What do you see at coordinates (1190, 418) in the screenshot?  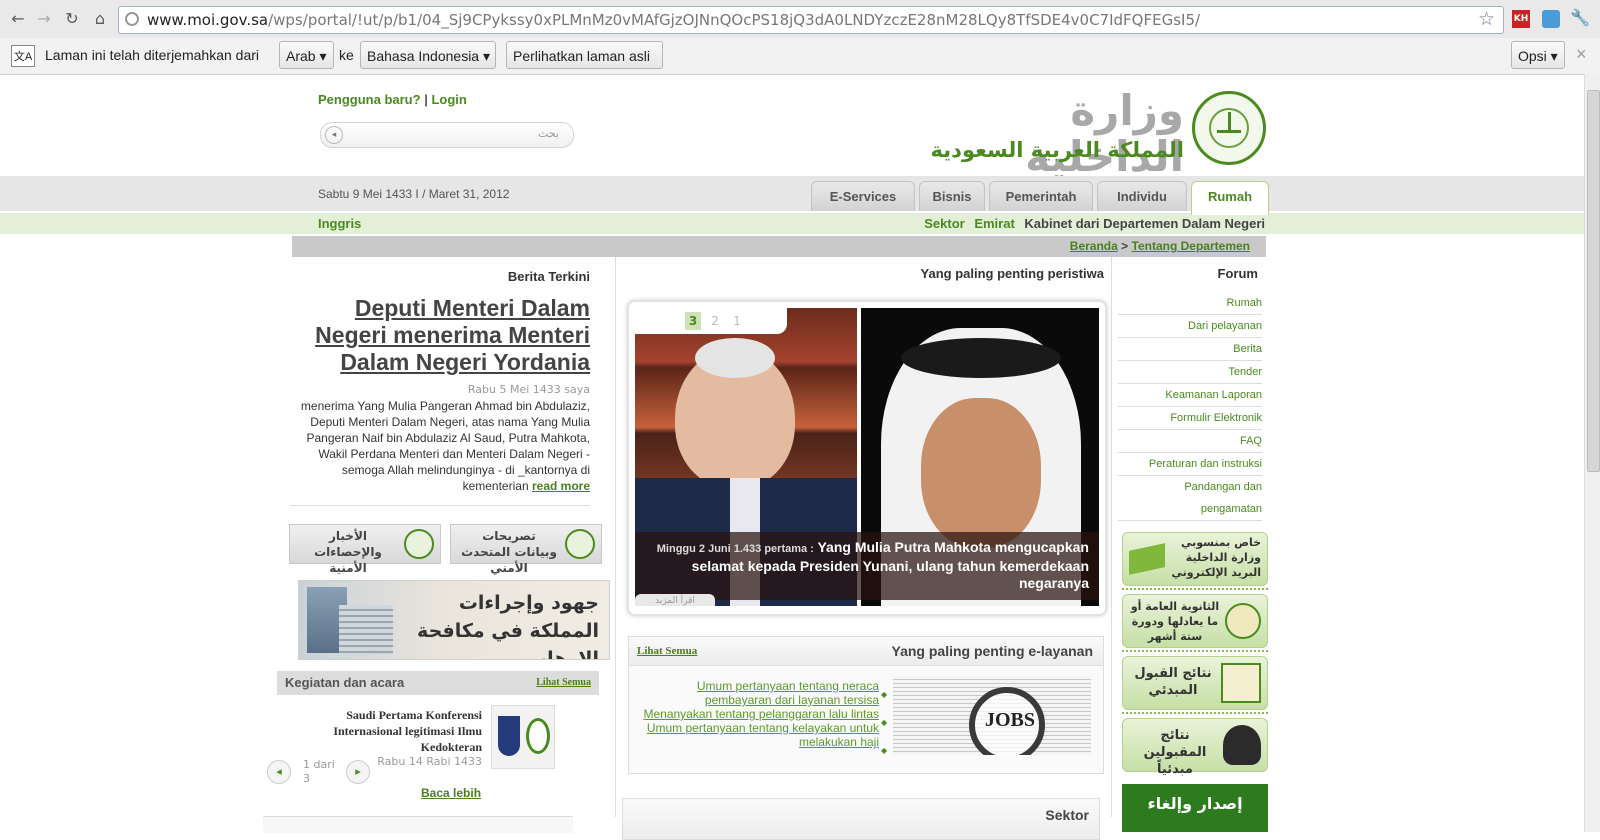 I see `forum-item-eforms: Formulir Elektronik` at bounding box center [1190, 418].